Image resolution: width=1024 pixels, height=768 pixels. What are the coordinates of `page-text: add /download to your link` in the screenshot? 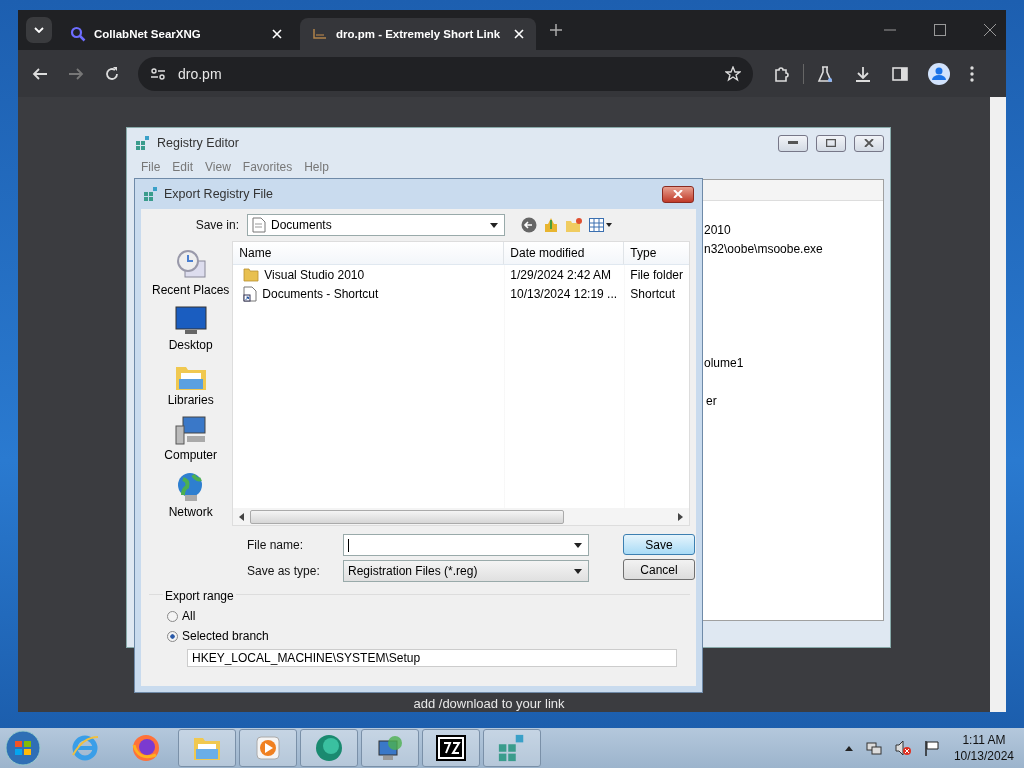 It's located at (489, 703).